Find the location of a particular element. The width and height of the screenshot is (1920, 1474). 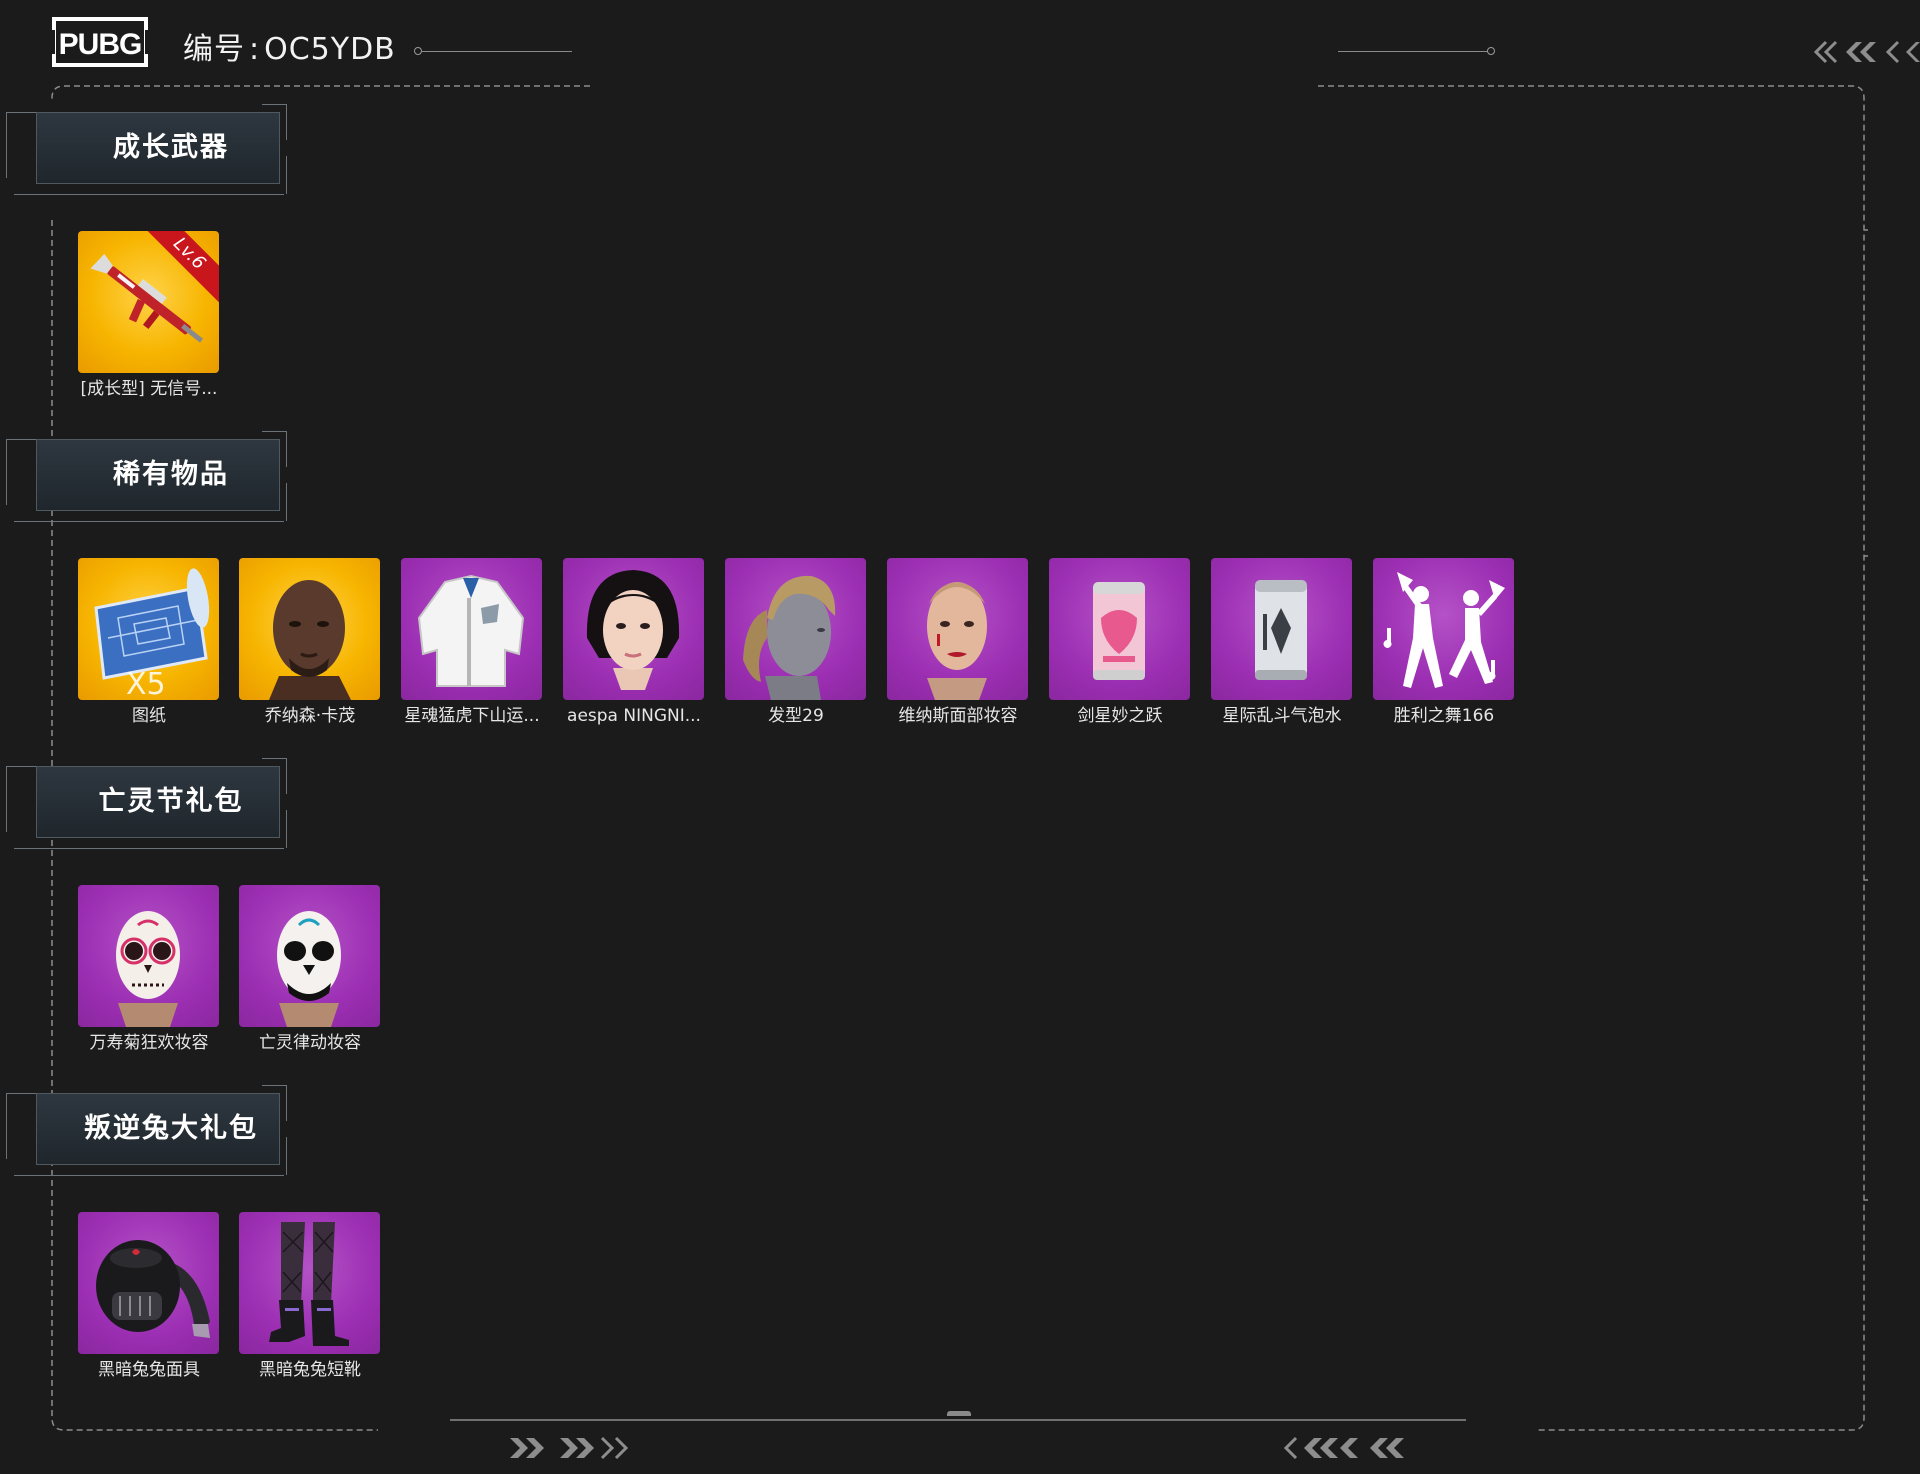

section-header-rare-items: 稀有物品 is located at coordinates (150, 476).